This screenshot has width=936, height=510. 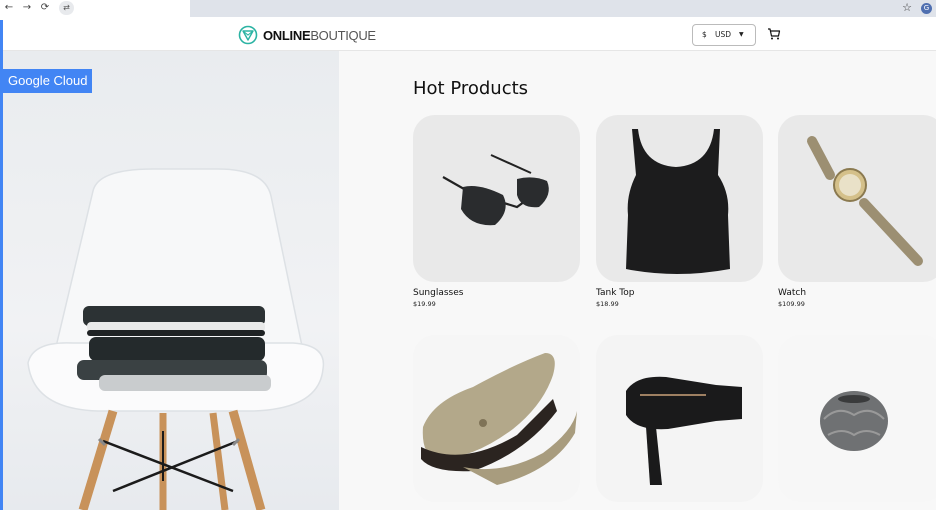 I want to click on product-card: Tank Top $18.99, so click(x=679, y=211).